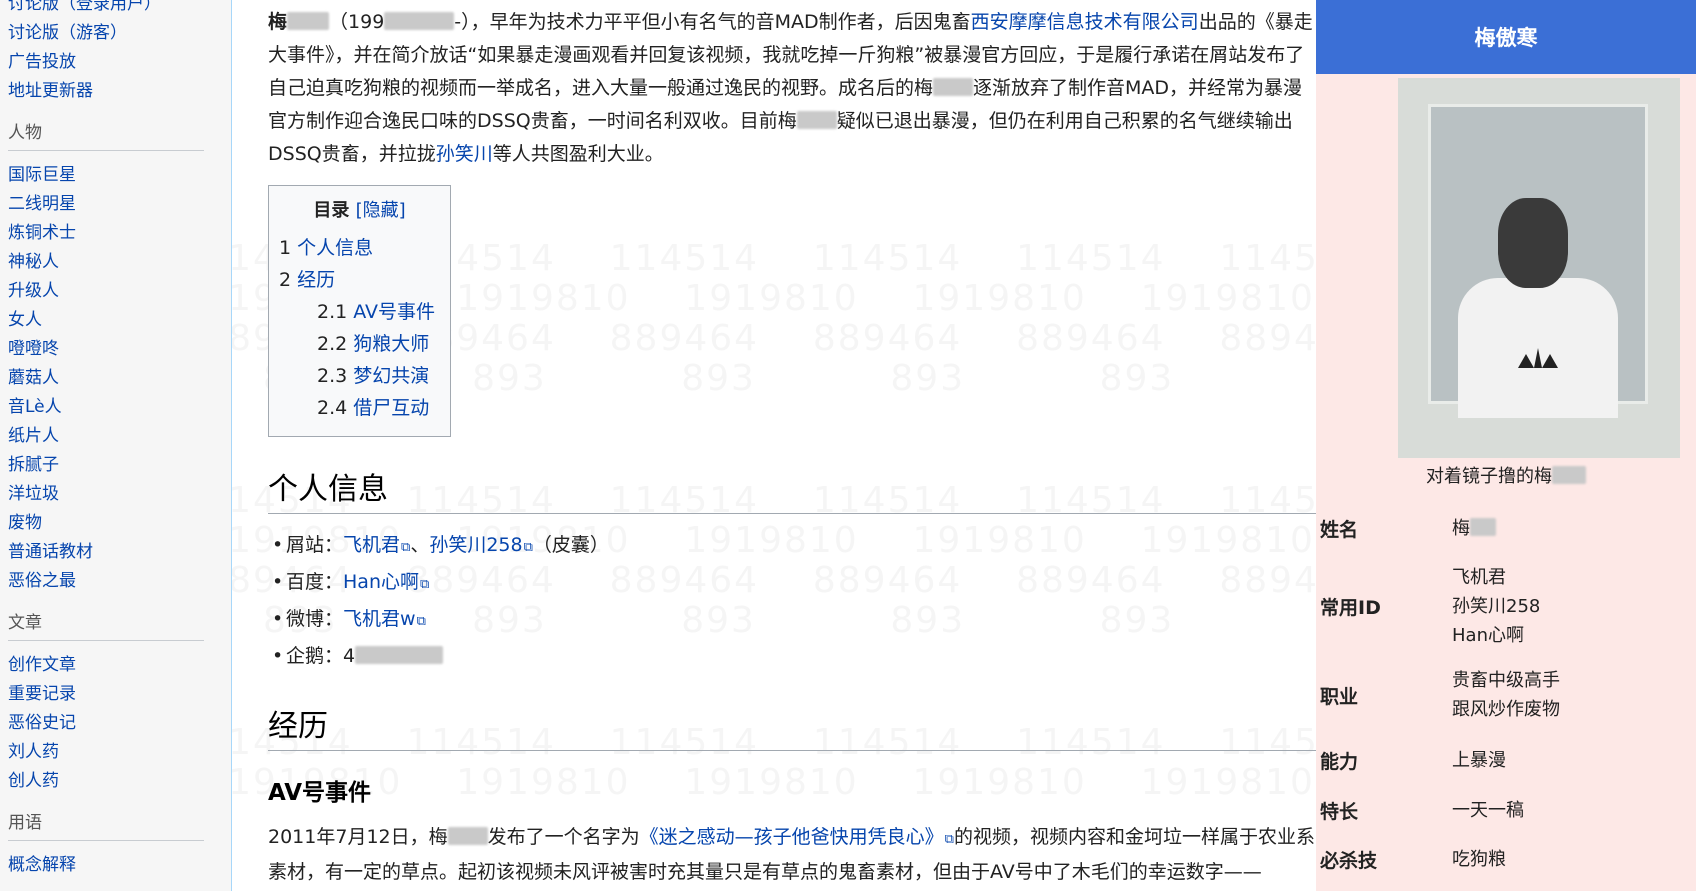 The width and height of the screenshot is (1696, 891). What do you see at coordinates (119, 752) in the screenshot?
I see `sidebar-item: 刘人药` at bounding box center [119, 752].